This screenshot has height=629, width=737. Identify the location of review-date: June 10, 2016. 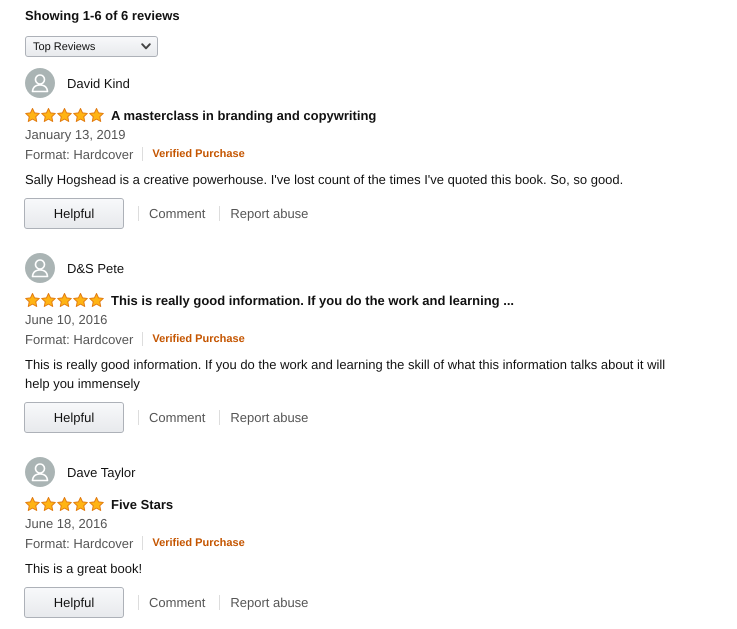
(66, 320).